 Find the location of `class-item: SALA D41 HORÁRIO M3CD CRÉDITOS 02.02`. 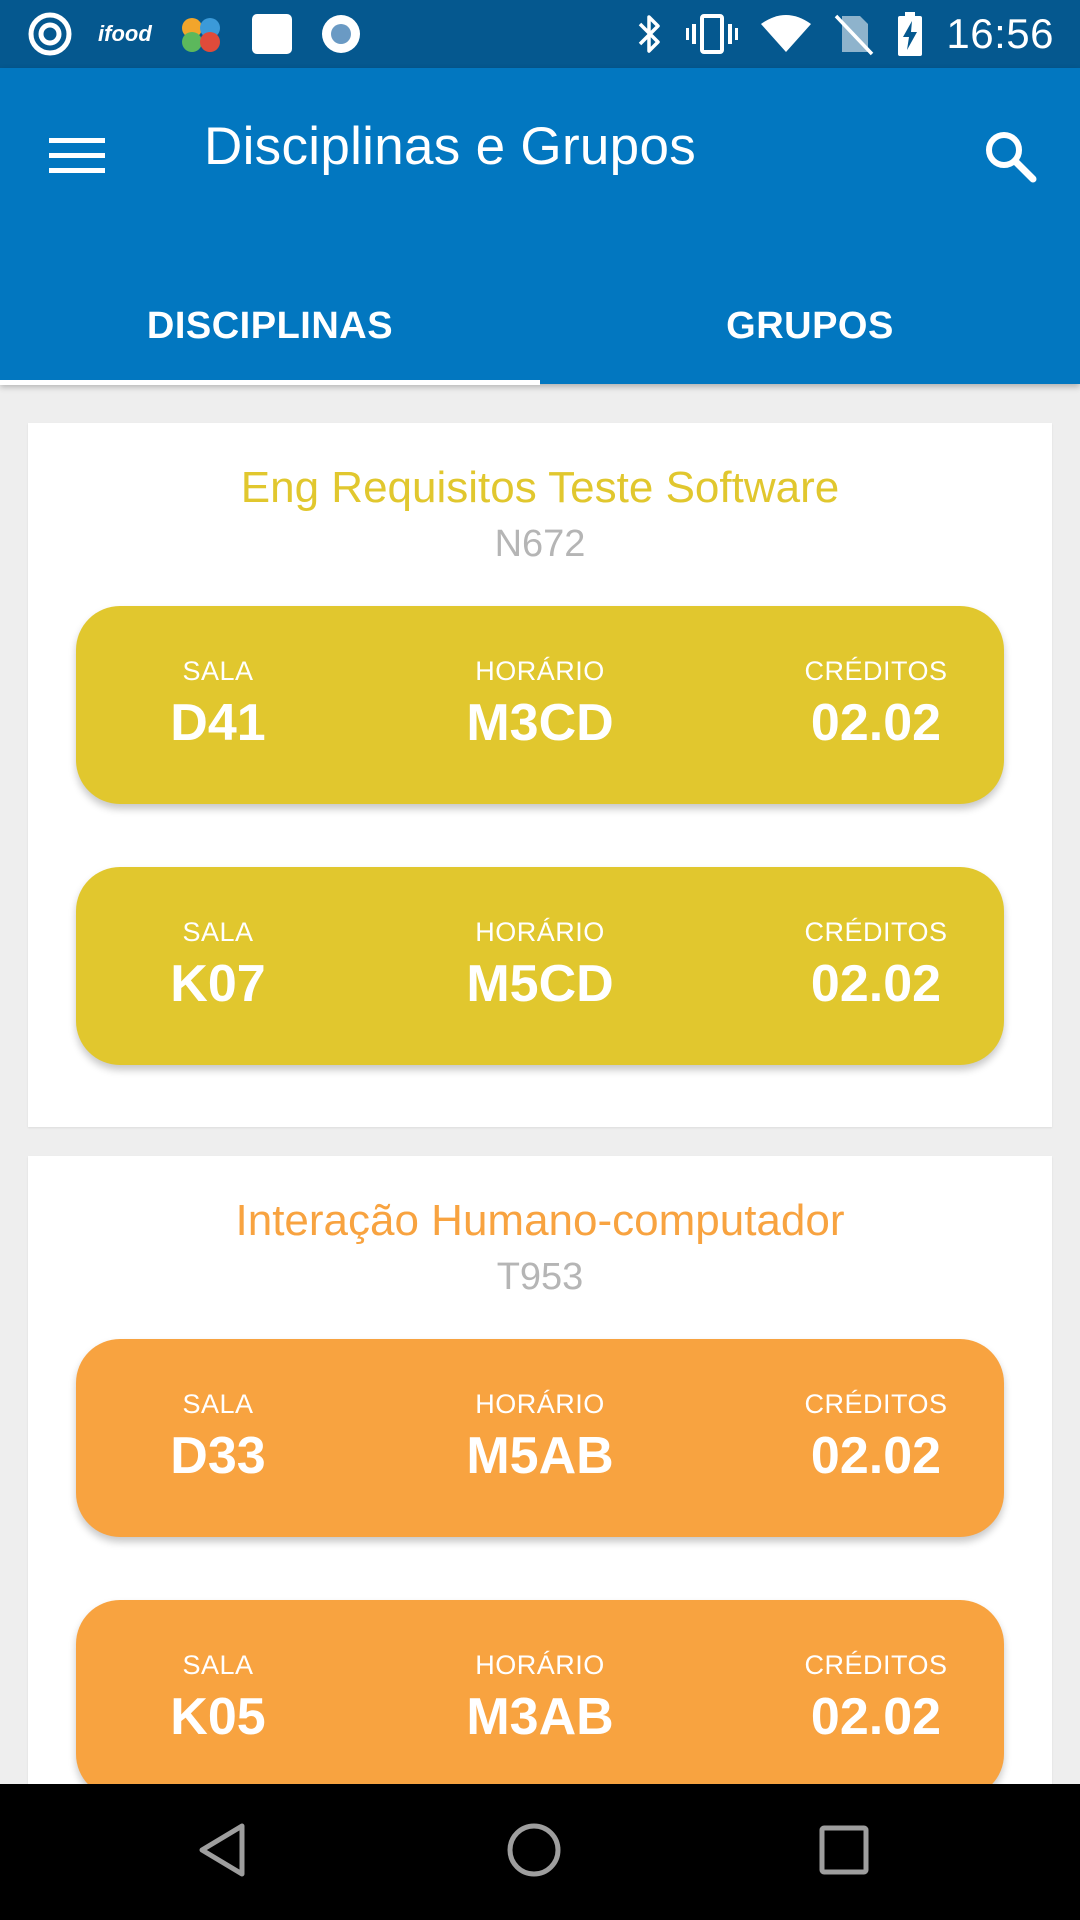

class-item: SALA D41 HORÁRIO M3CD CRÉDITOS 02.02 is located at coordinates (540, 705).